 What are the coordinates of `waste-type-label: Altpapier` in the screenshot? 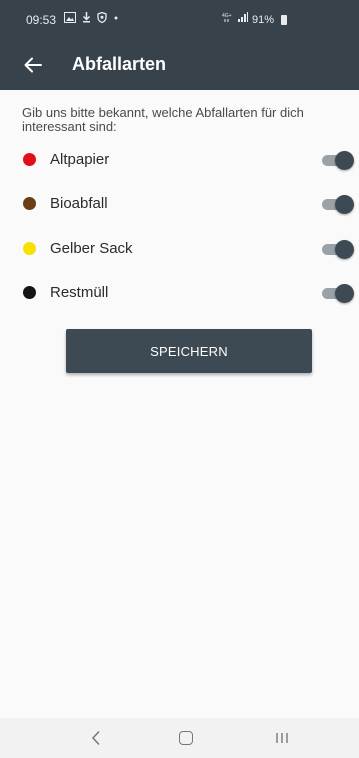 It's located at (80, 159).